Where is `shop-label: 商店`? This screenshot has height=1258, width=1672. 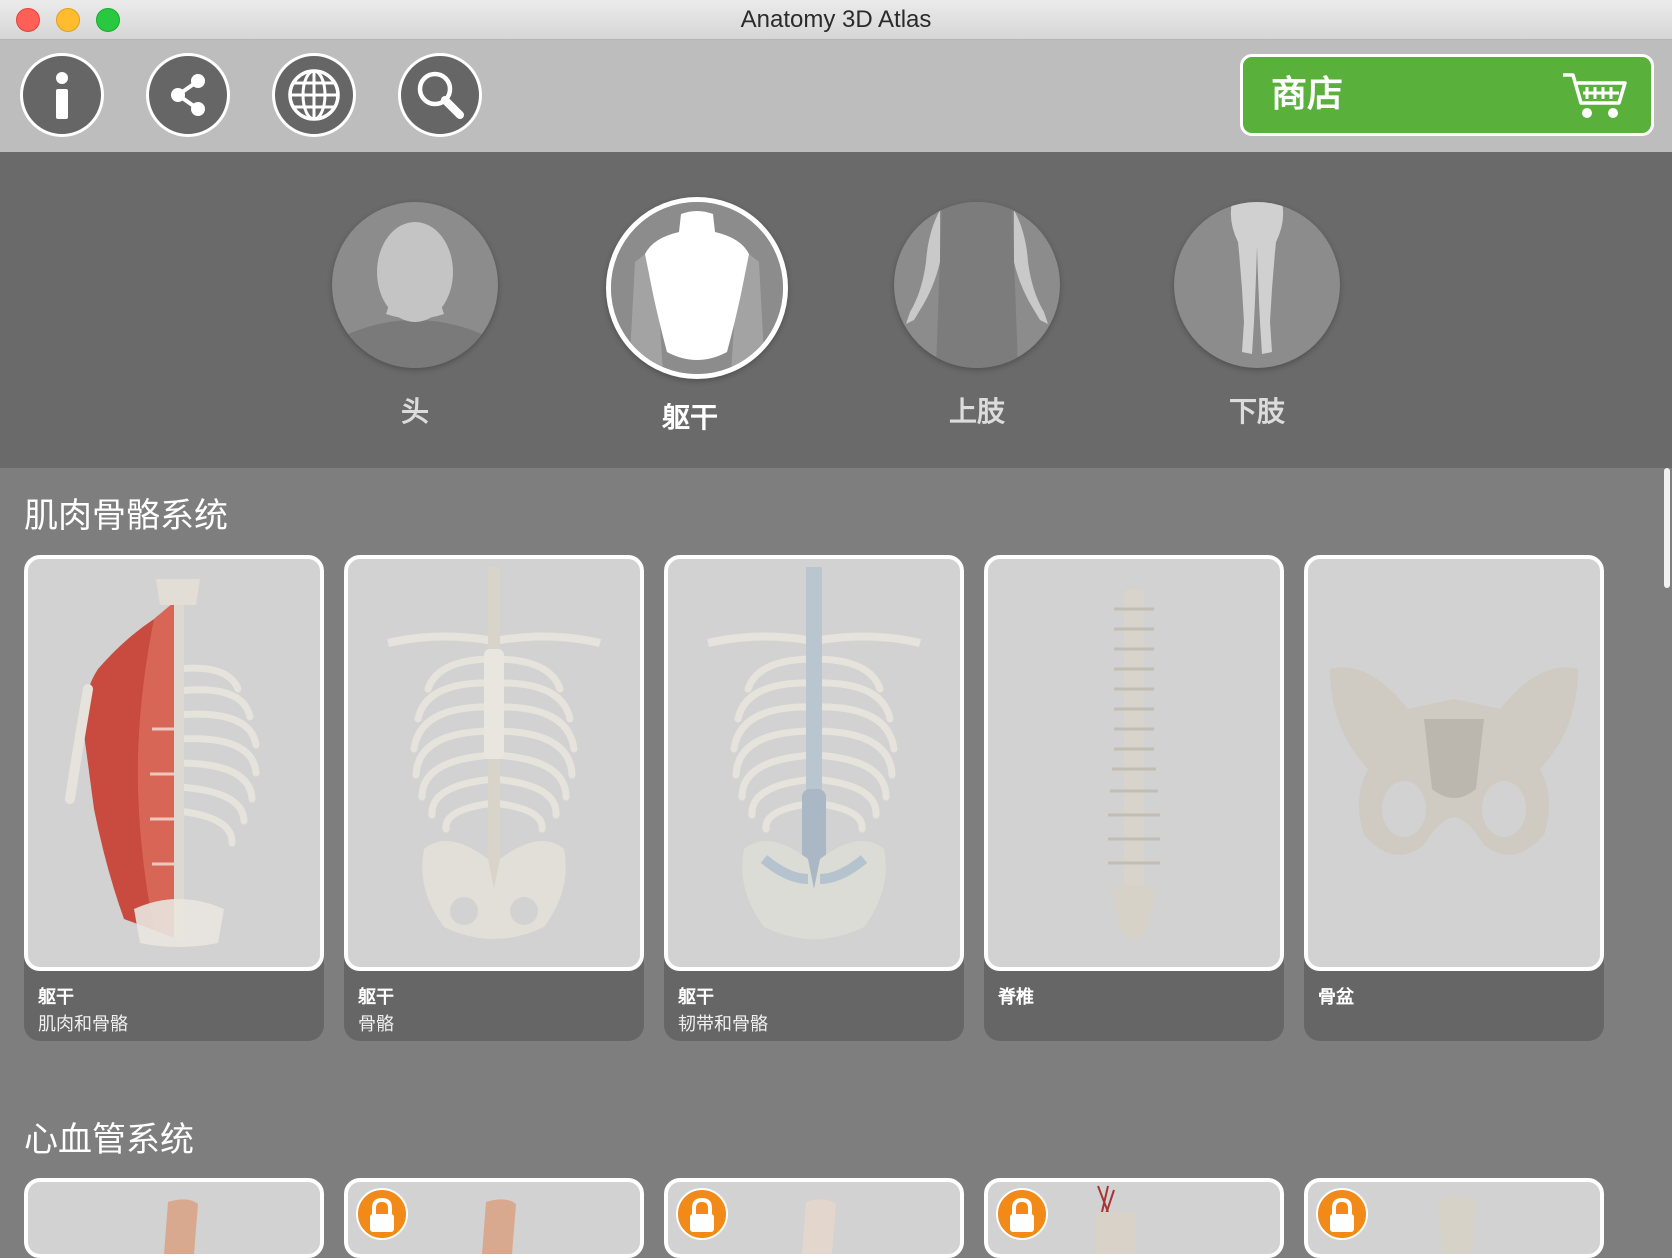
shop-label: 商店 is located at coordinates (1307, 94).